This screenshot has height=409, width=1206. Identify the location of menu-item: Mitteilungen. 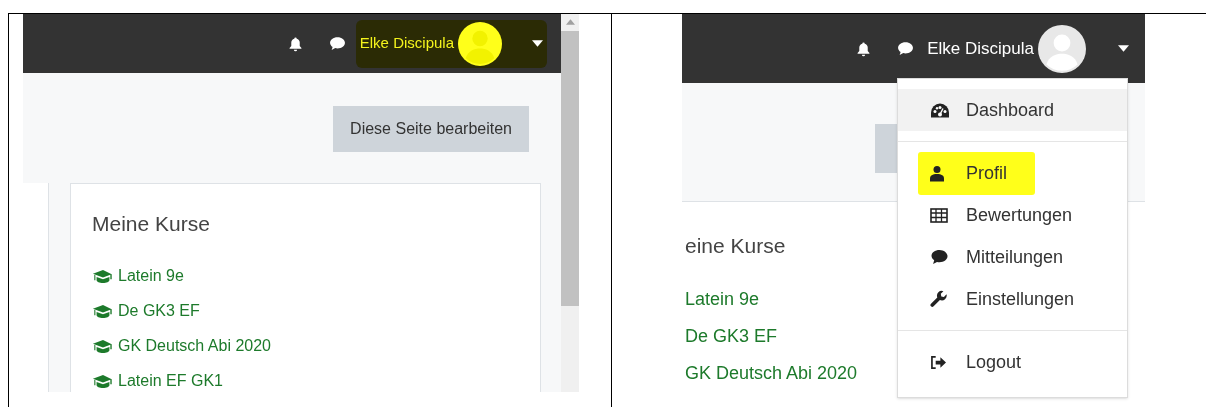
(1012, 257).